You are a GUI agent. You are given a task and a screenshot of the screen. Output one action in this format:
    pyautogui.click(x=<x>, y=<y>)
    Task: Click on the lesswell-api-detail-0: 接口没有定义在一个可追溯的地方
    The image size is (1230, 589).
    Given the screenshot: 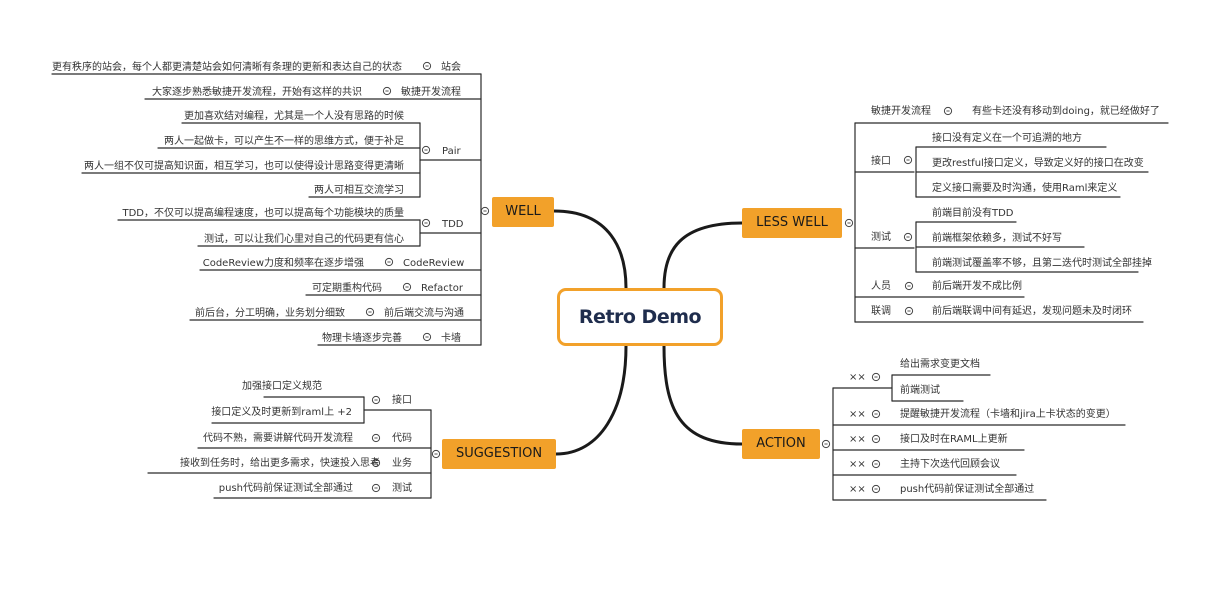 What is the action you would take?
    pyautogui.click(x=1007, y=138)
    